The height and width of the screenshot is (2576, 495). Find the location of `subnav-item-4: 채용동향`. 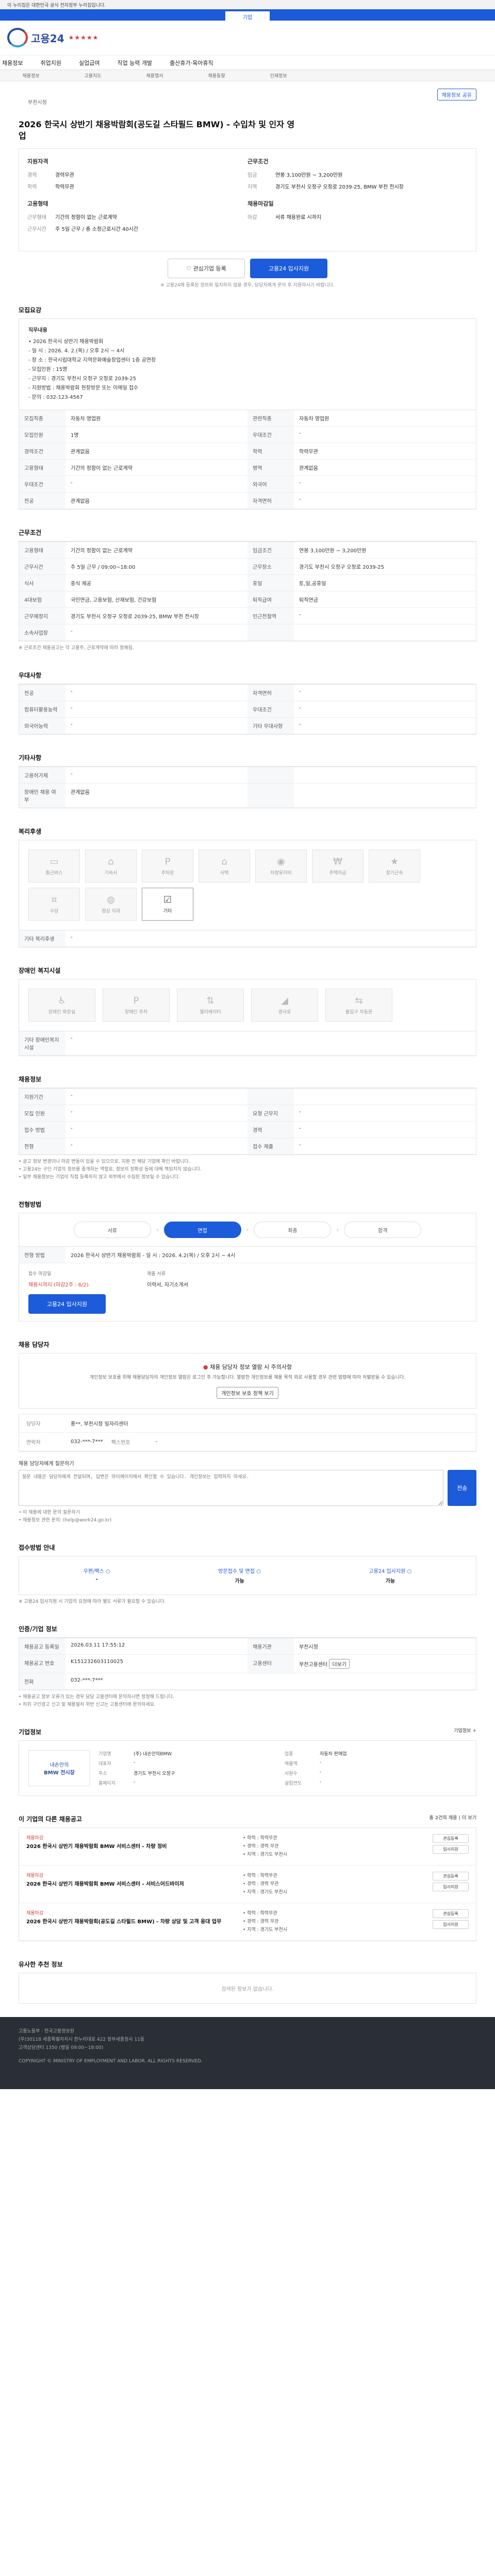

subnav-item-4: 채용동향 is located at coordinates (217, 75).